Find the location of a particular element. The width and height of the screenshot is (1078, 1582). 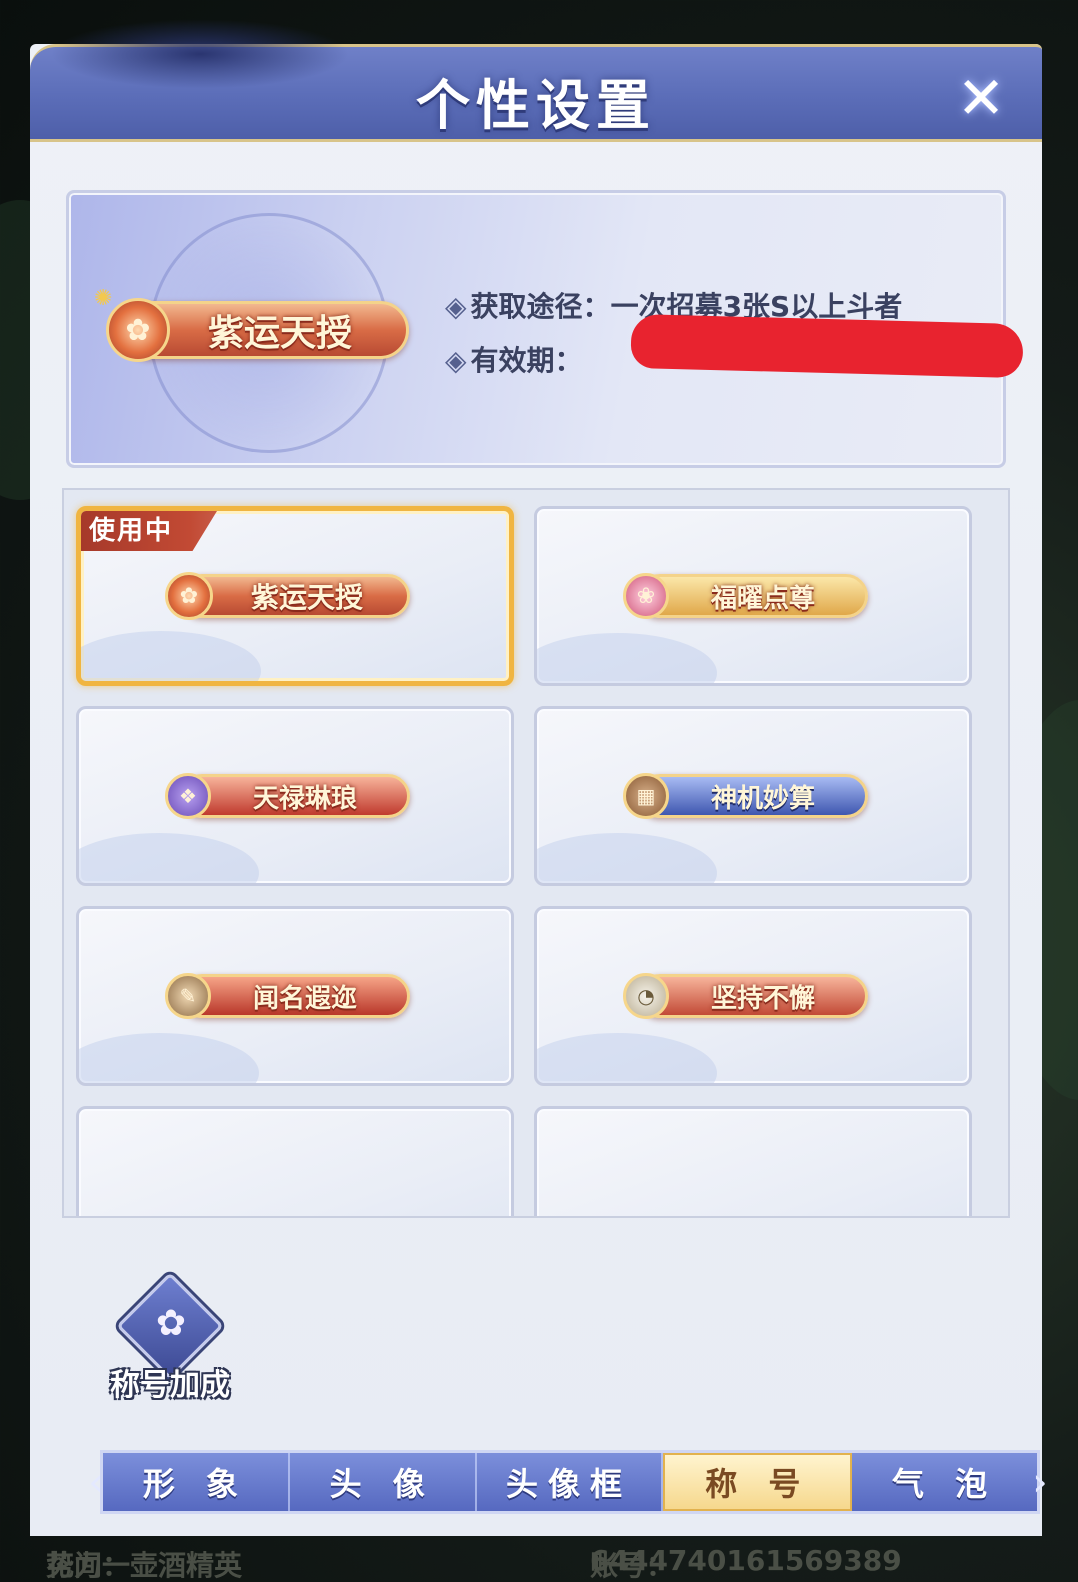

validity-line: ◈ 有效期： is located at coordinates (514, 359).